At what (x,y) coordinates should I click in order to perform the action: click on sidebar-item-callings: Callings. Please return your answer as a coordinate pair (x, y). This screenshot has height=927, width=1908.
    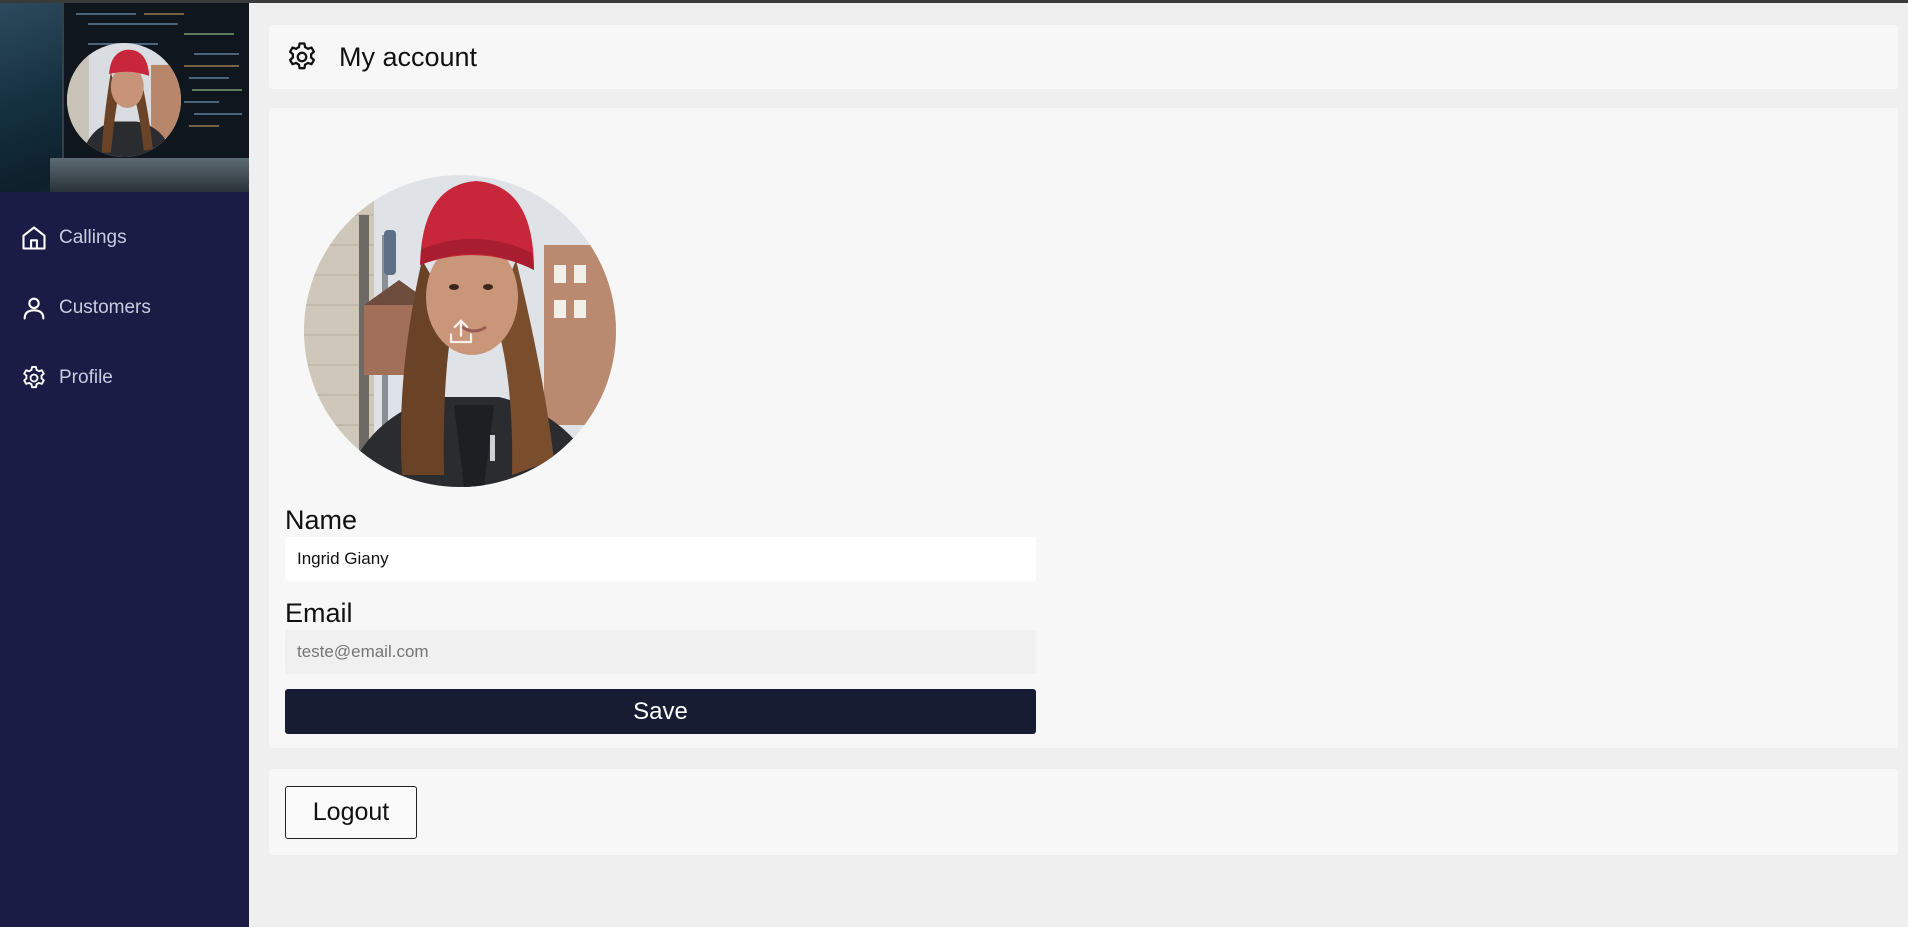
    Looking at the image, I should click on (124, 238).